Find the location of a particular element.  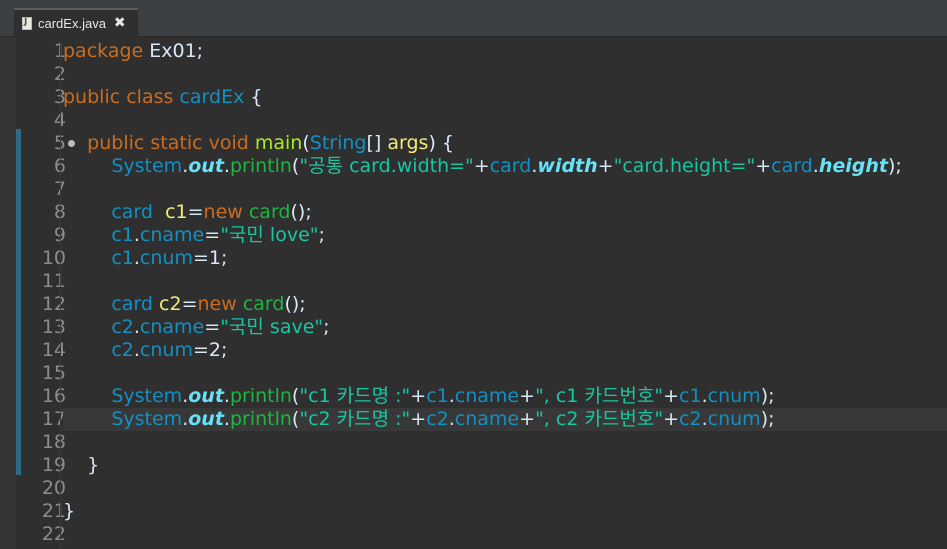

change-marker-bar is located at coordinates (18, 302).